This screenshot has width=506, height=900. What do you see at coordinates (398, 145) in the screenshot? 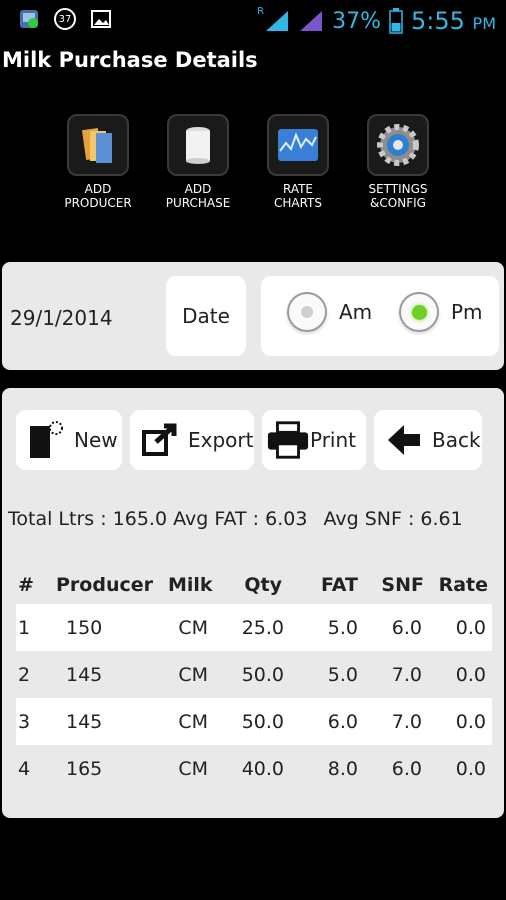
I see `gear-icon` at bounding box center [398, 145].